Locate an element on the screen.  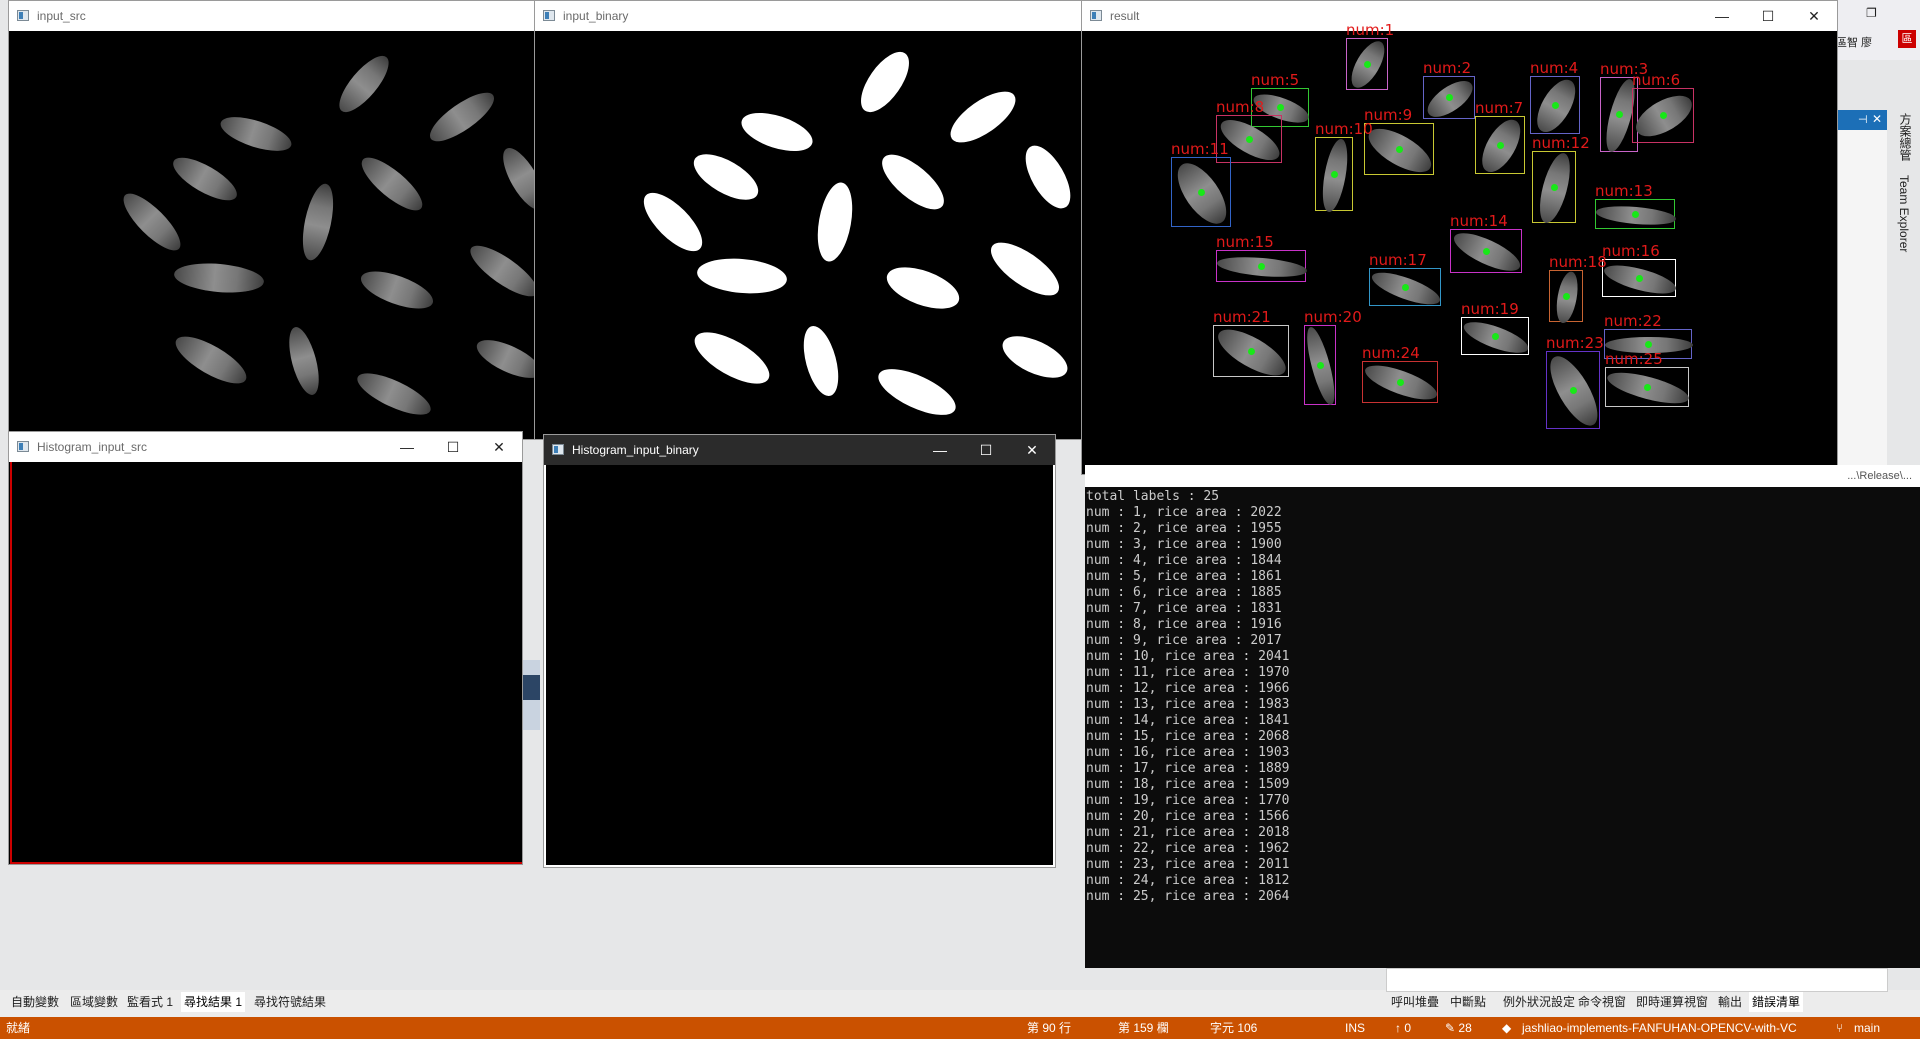
bottom-tab: 尋找符號結果 is located at coordinates (290, 1002).